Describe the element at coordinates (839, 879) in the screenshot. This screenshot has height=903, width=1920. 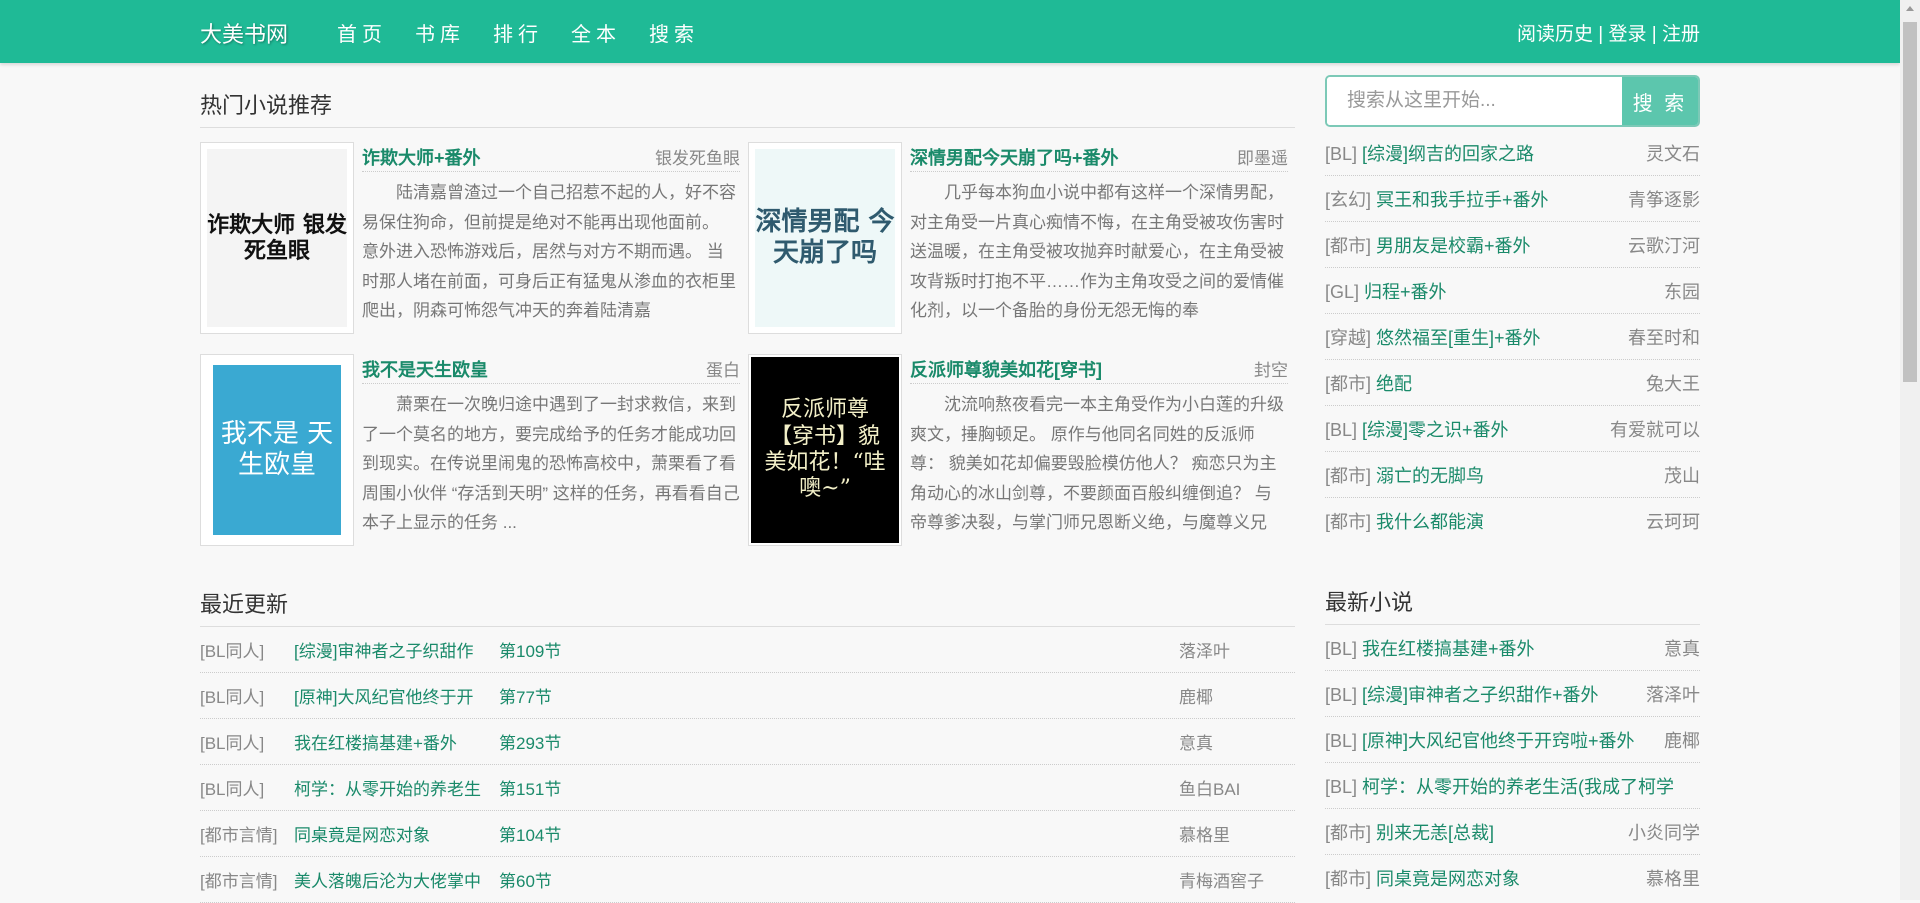
I see `row-chapter-link: 第60节` at that location.